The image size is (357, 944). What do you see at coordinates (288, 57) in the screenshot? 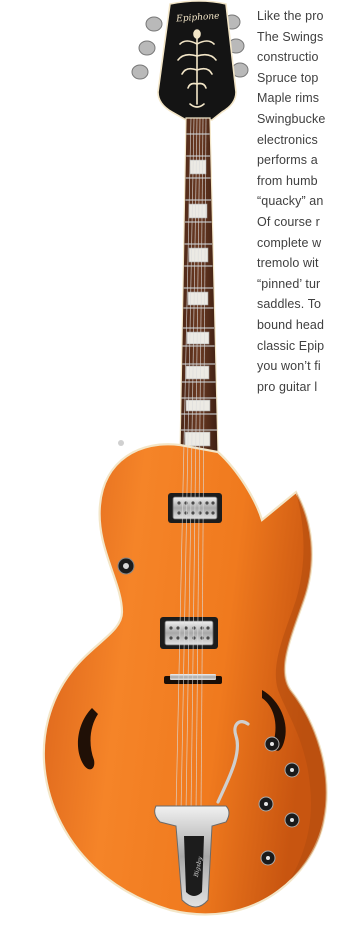
I see `description-line: constructio` at bounding box center [288, 57].